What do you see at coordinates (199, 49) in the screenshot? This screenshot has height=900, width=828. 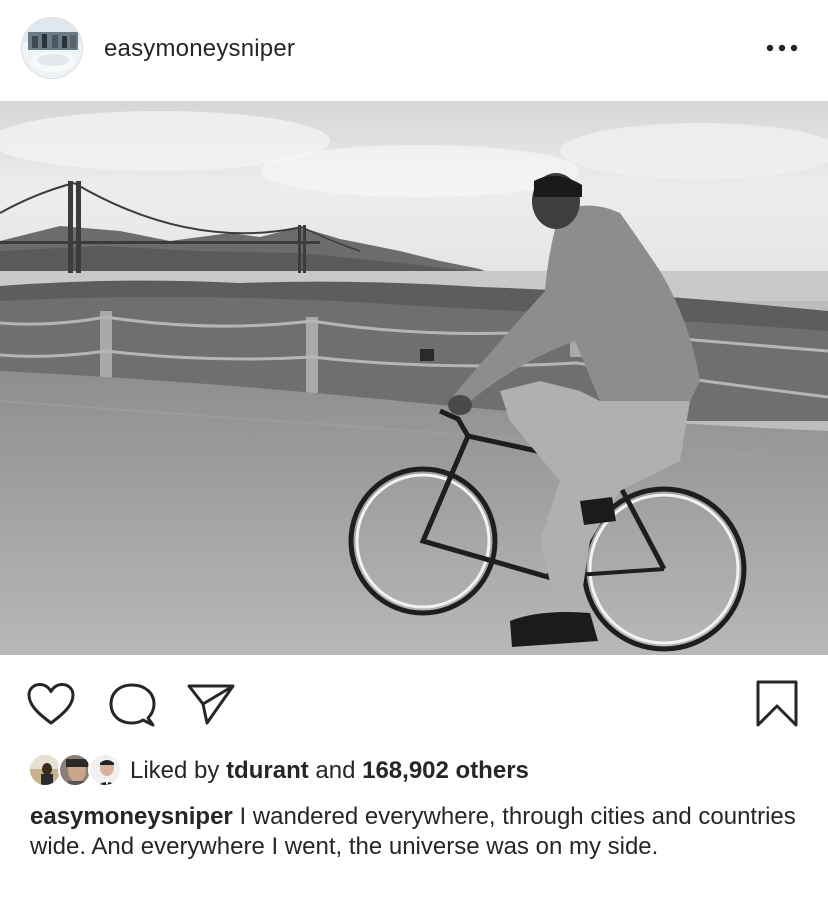 I see `post-username: easymoneysniper` at bounding box center [199, 49].